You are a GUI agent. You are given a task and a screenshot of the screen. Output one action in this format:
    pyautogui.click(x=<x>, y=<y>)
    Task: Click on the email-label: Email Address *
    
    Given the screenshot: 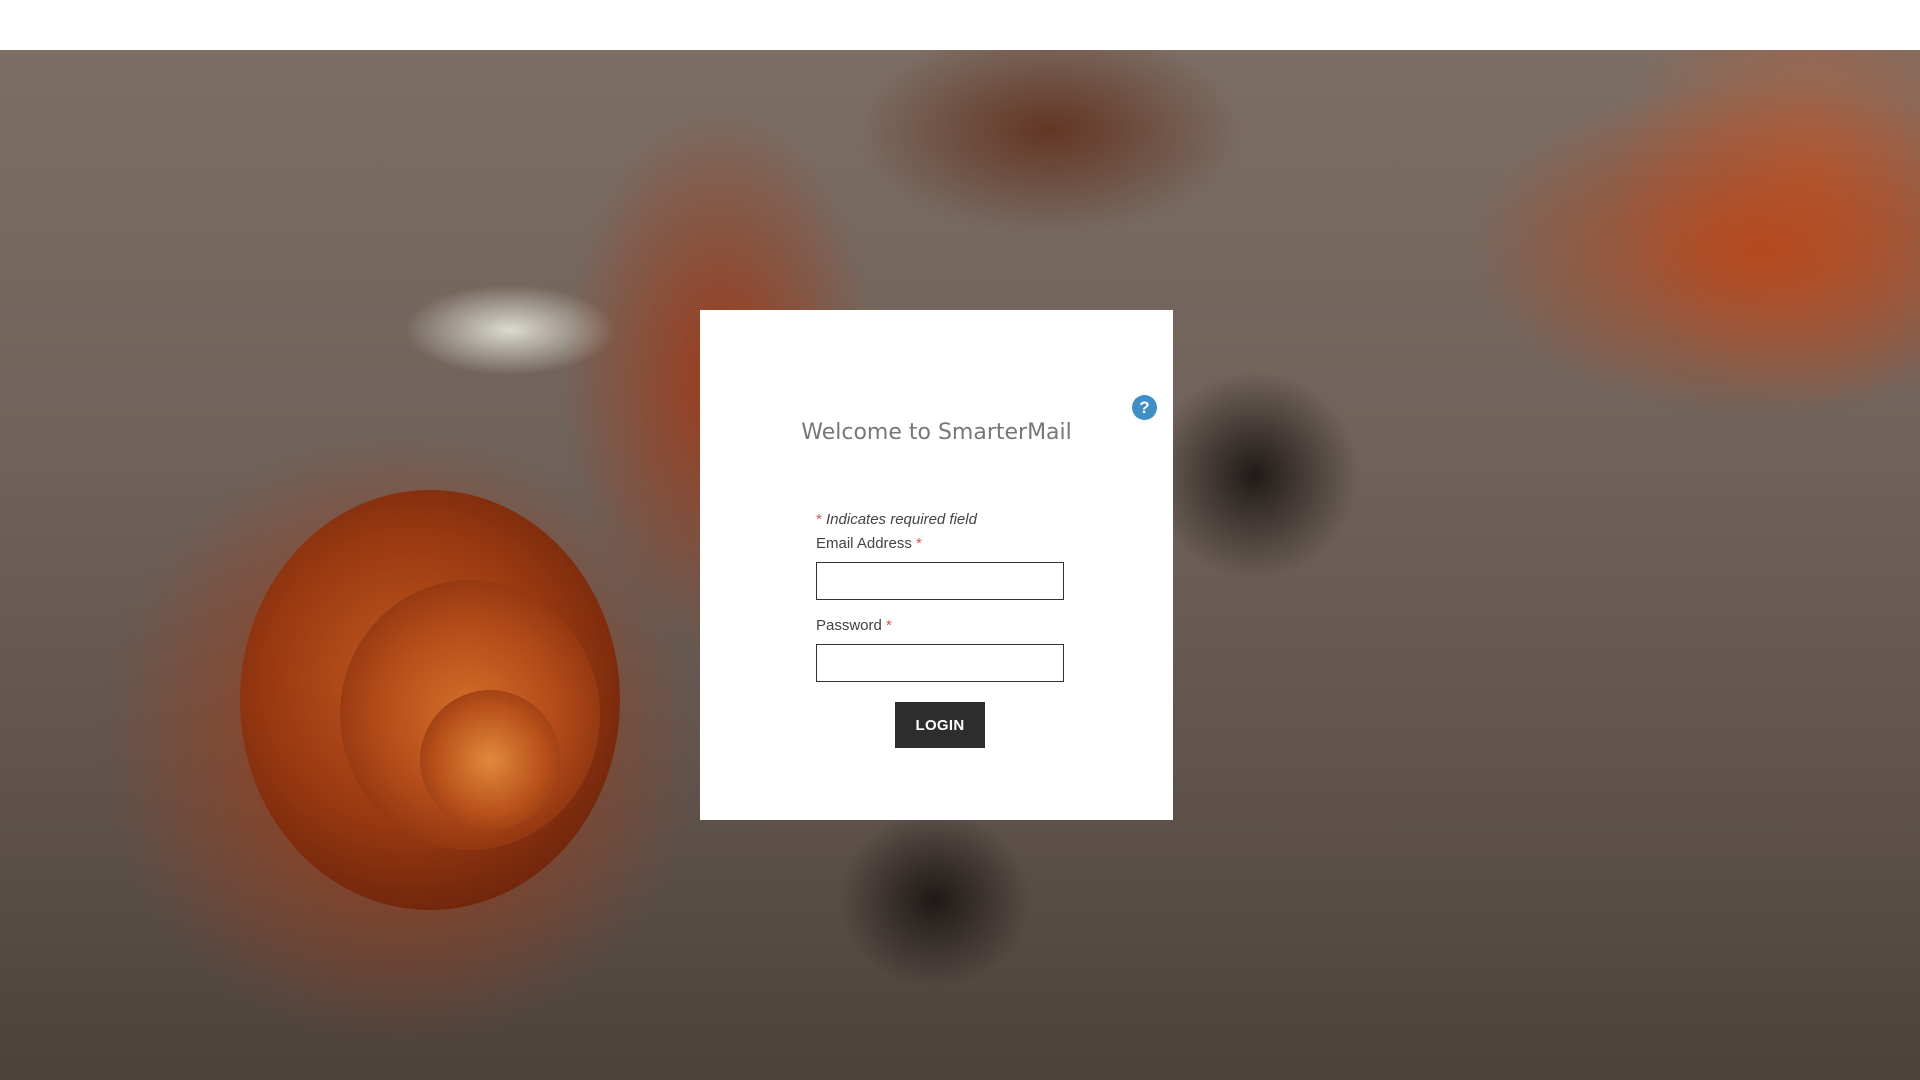 What is the action you would take?
    pyautogui.click(x=869, y=543)
    